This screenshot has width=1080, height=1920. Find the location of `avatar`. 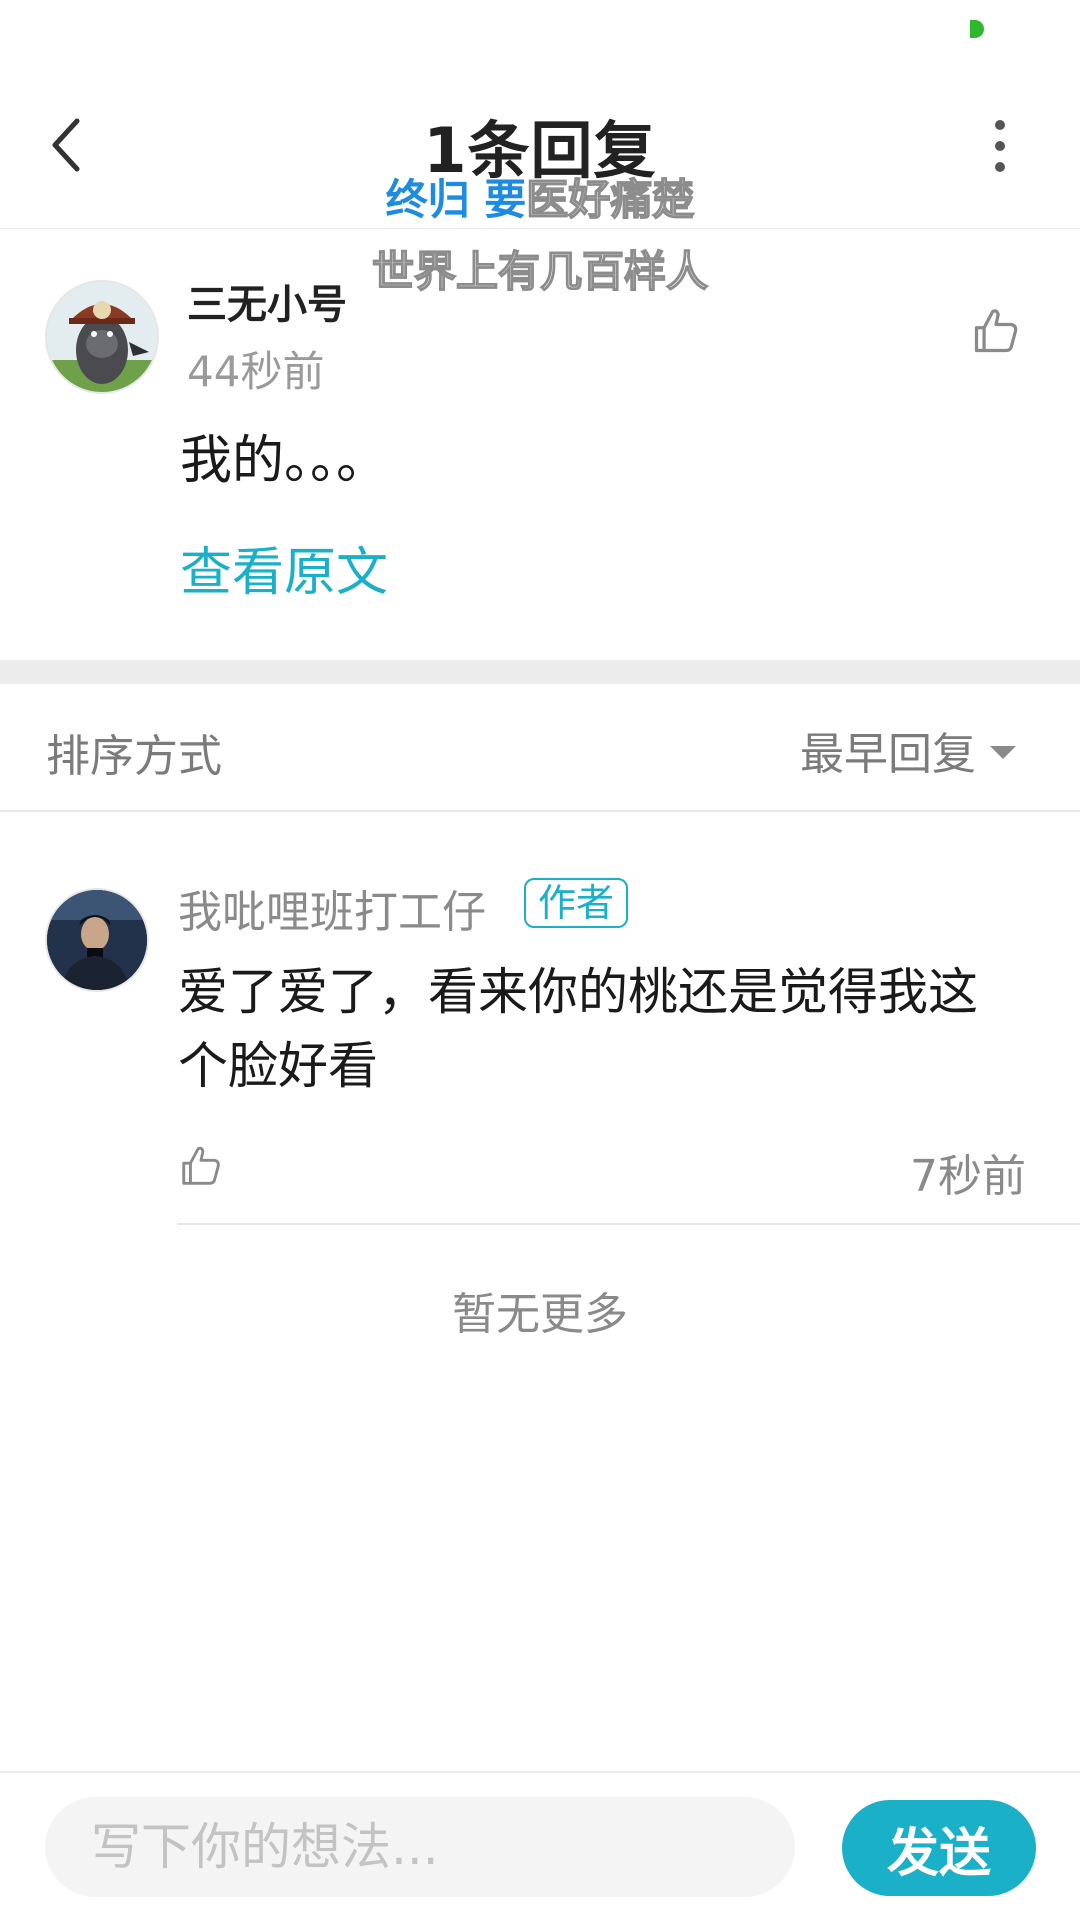

avatar is located at coordinates (102, 337).